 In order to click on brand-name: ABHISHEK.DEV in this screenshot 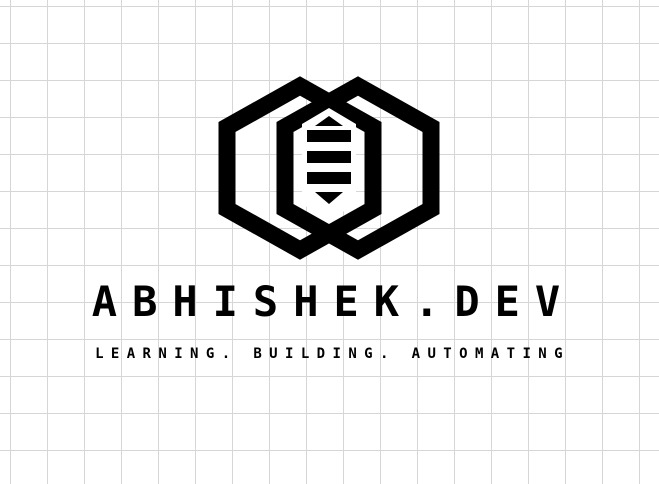, I will do `click(333, 301)`.